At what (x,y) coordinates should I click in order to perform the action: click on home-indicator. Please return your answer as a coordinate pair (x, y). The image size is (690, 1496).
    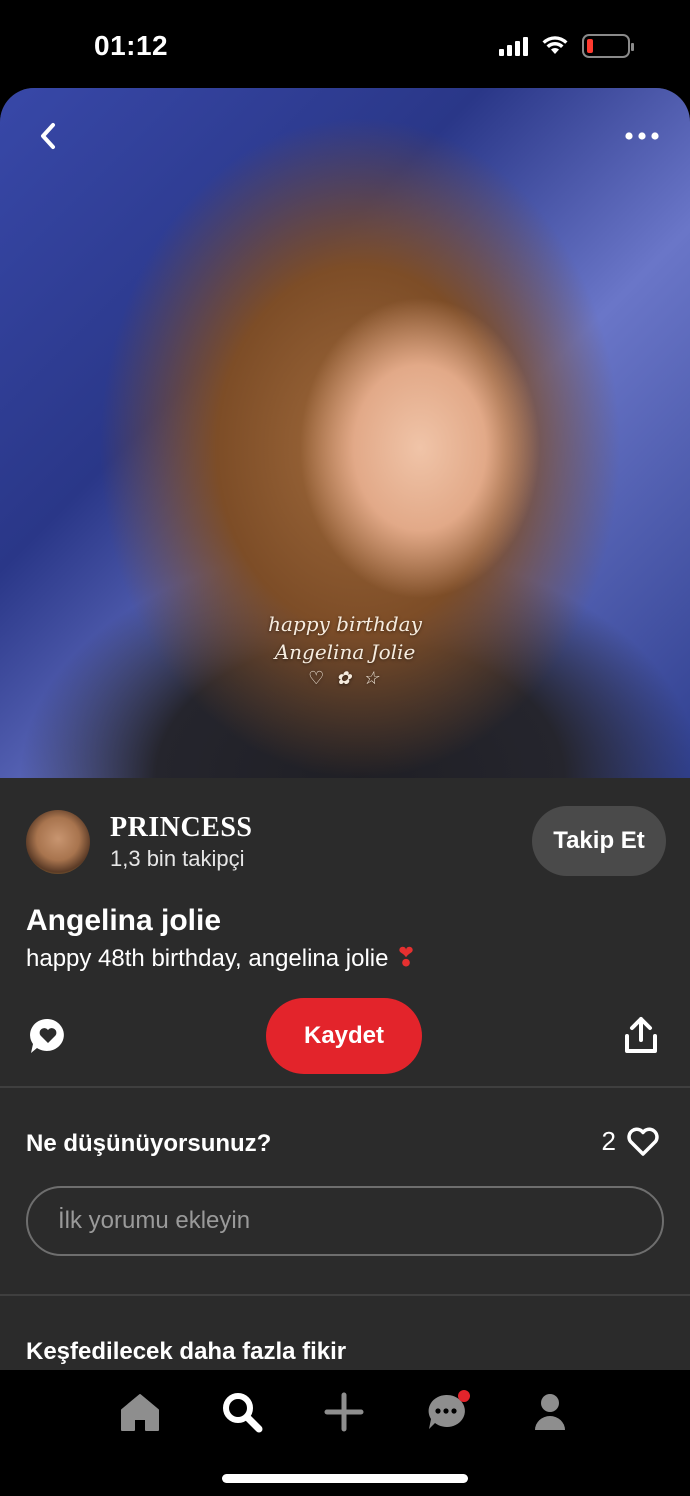
    Looking at the image, I should click on (345, 1478).